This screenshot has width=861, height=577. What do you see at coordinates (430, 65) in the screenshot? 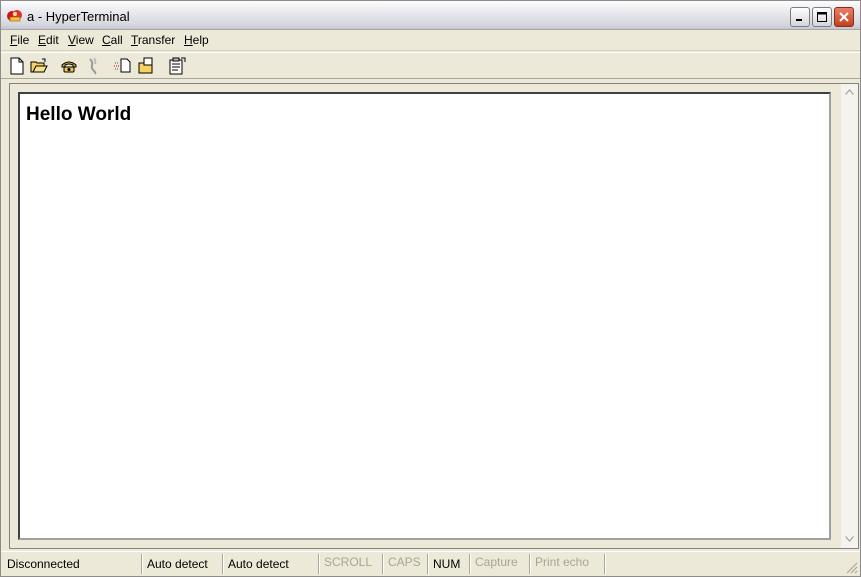
I see `toolbar` at bounding box center [430, 65].